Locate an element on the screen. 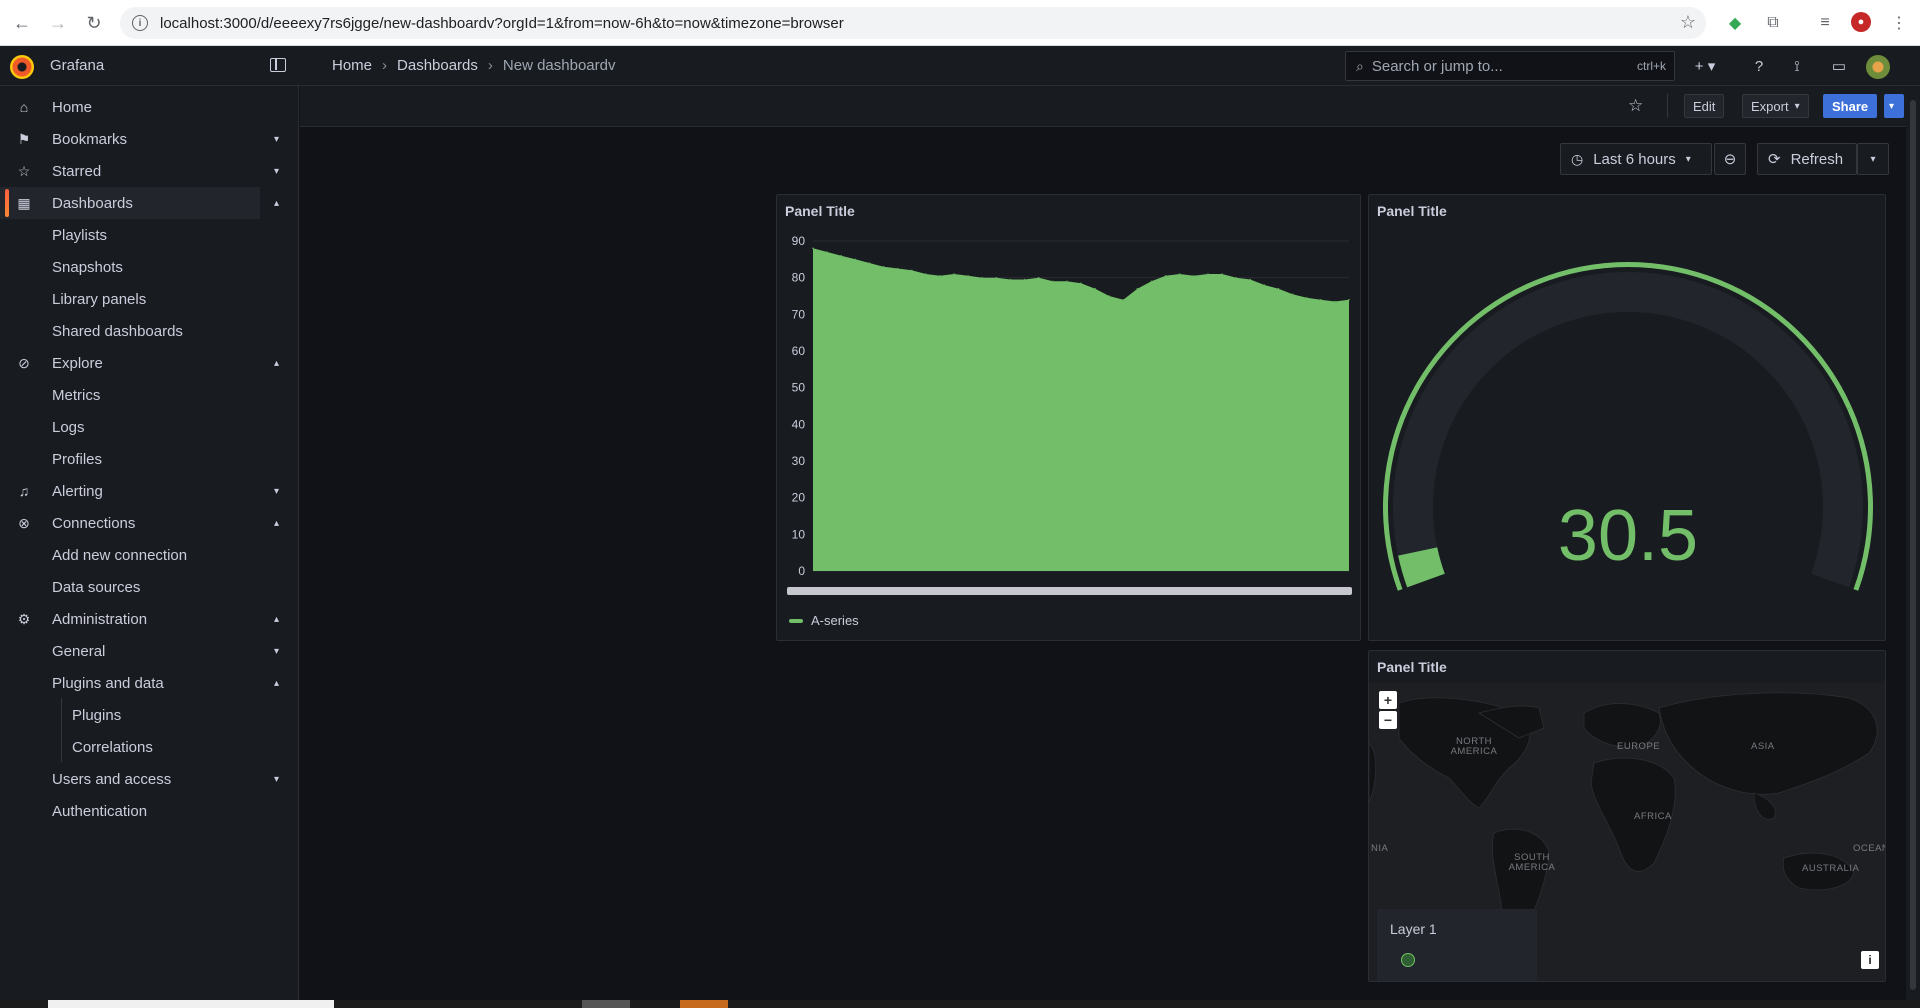 This screenshot has height=1008, width=1920. brand-name: Grafana is located at coordinates (77, 65).